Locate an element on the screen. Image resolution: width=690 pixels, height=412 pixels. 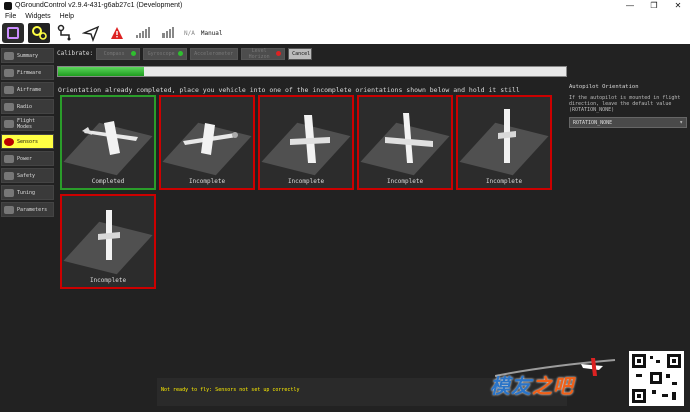
sidebar-item-flight-modes: Flight Modes is located at coordinates (27, 123).